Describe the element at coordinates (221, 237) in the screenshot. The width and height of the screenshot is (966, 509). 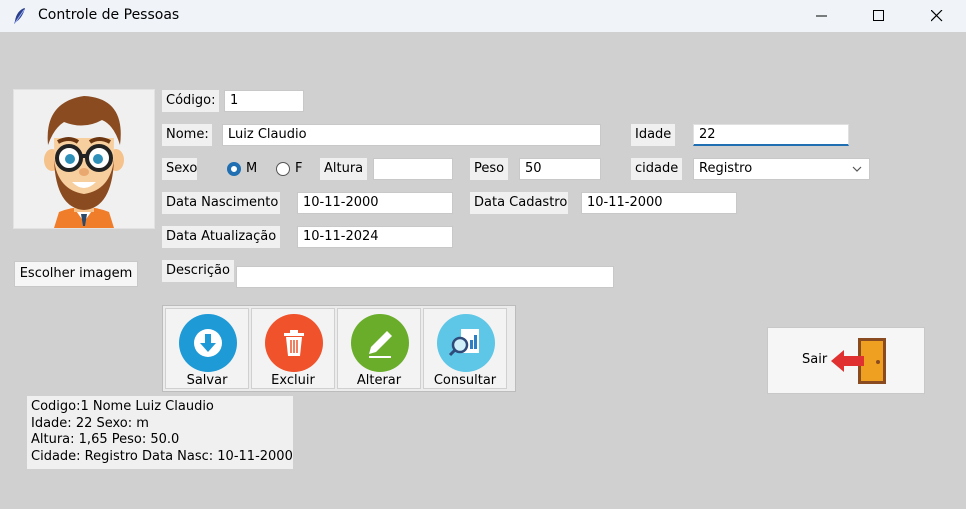
I see `data-atualizacao-label: Data Atualização` at that location.